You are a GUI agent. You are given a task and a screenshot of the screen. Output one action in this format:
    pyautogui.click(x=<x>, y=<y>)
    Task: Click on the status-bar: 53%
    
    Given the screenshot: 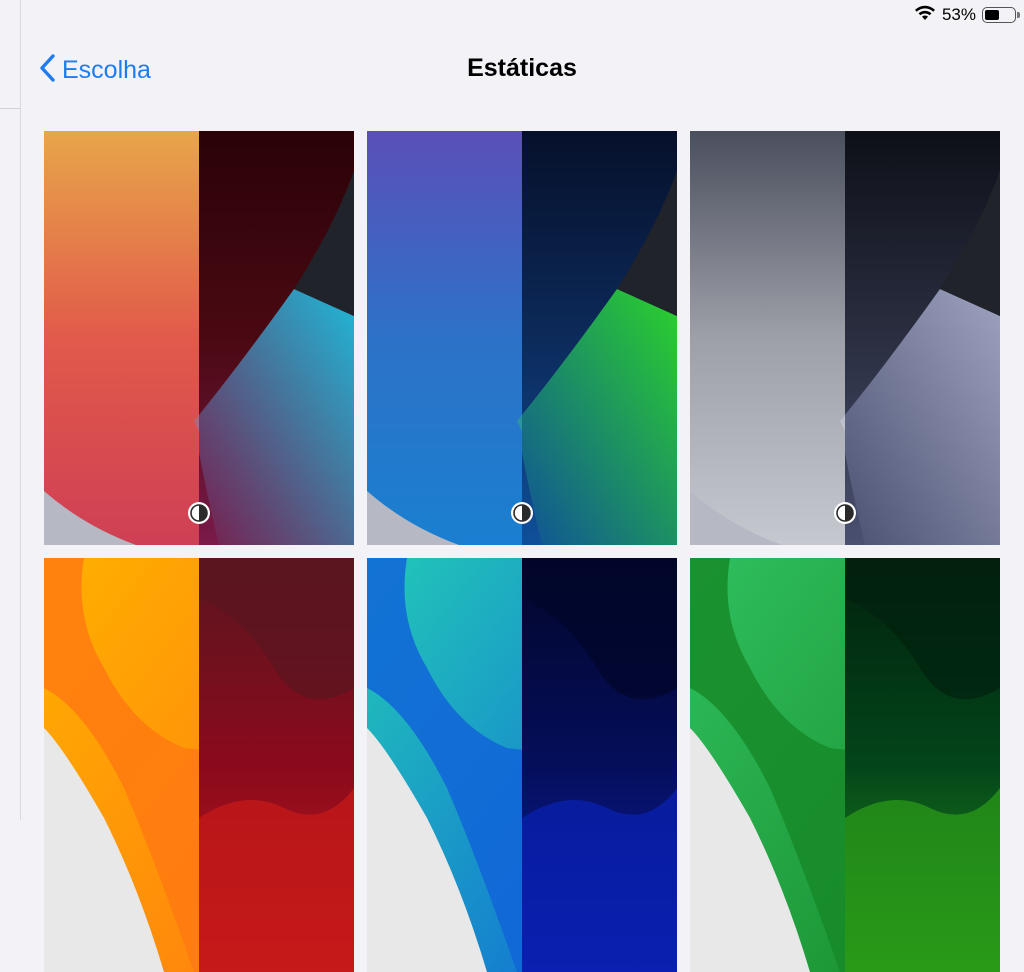 What is the action you would take?
    pyautogui.click(x=967, y=15)
    